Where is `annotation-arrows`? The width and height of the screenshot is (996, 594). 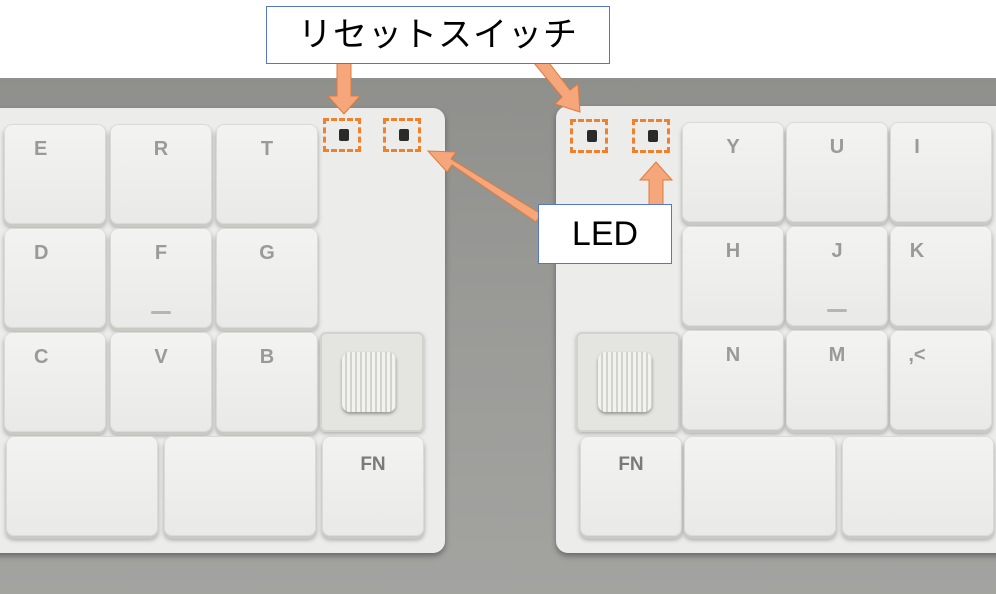
annotation-arrows is located at coordinates (500, 138).